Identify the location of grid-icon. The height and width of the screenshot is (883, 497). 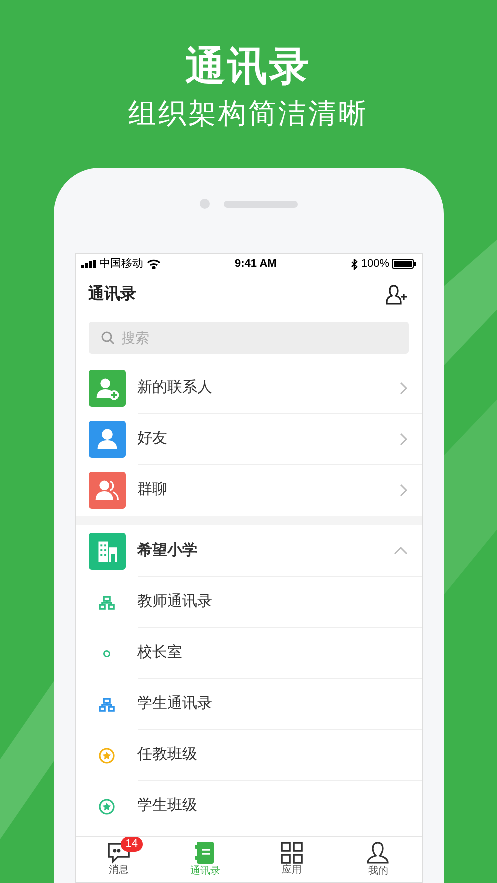
(291, 853).